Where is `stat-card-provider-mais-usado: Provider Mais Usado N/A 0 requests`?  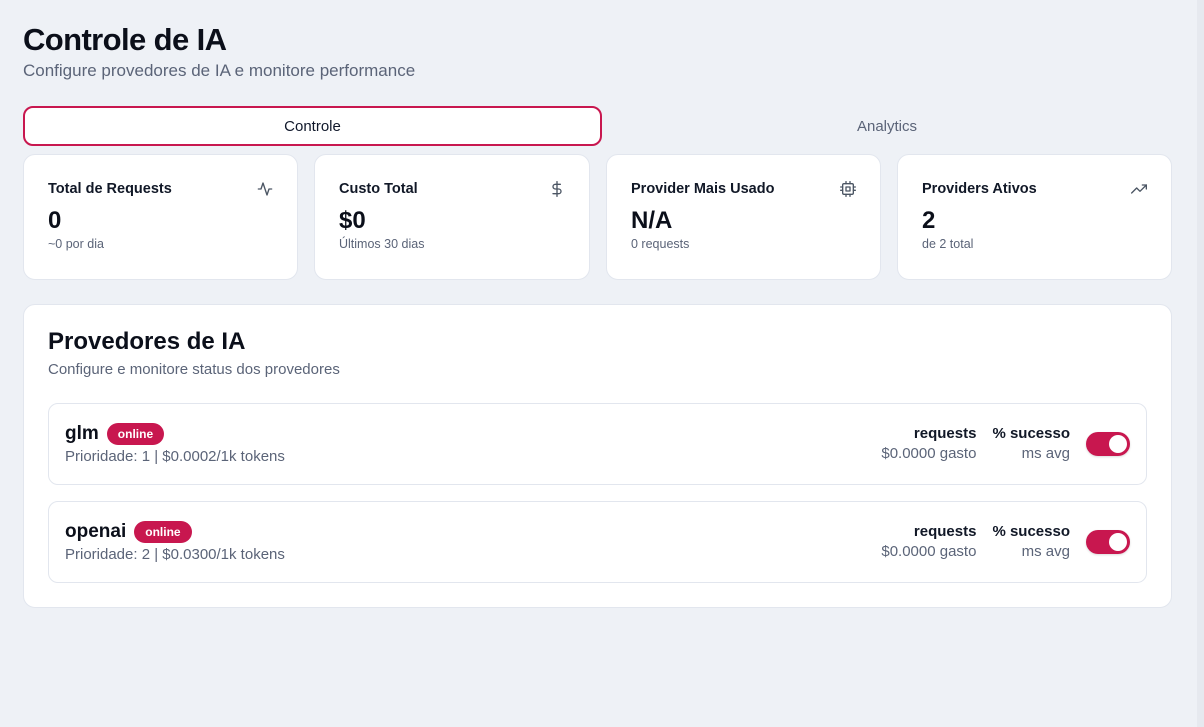
stat-card-provider-mais-usado: Provider Mais Usado N/A 0 requests is located at coordinates (743, 217).